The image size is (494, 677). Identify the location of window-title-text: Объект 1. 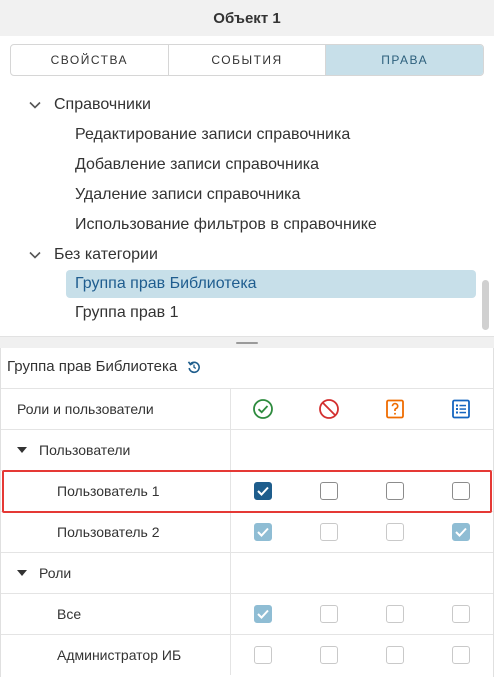
(247, 18).